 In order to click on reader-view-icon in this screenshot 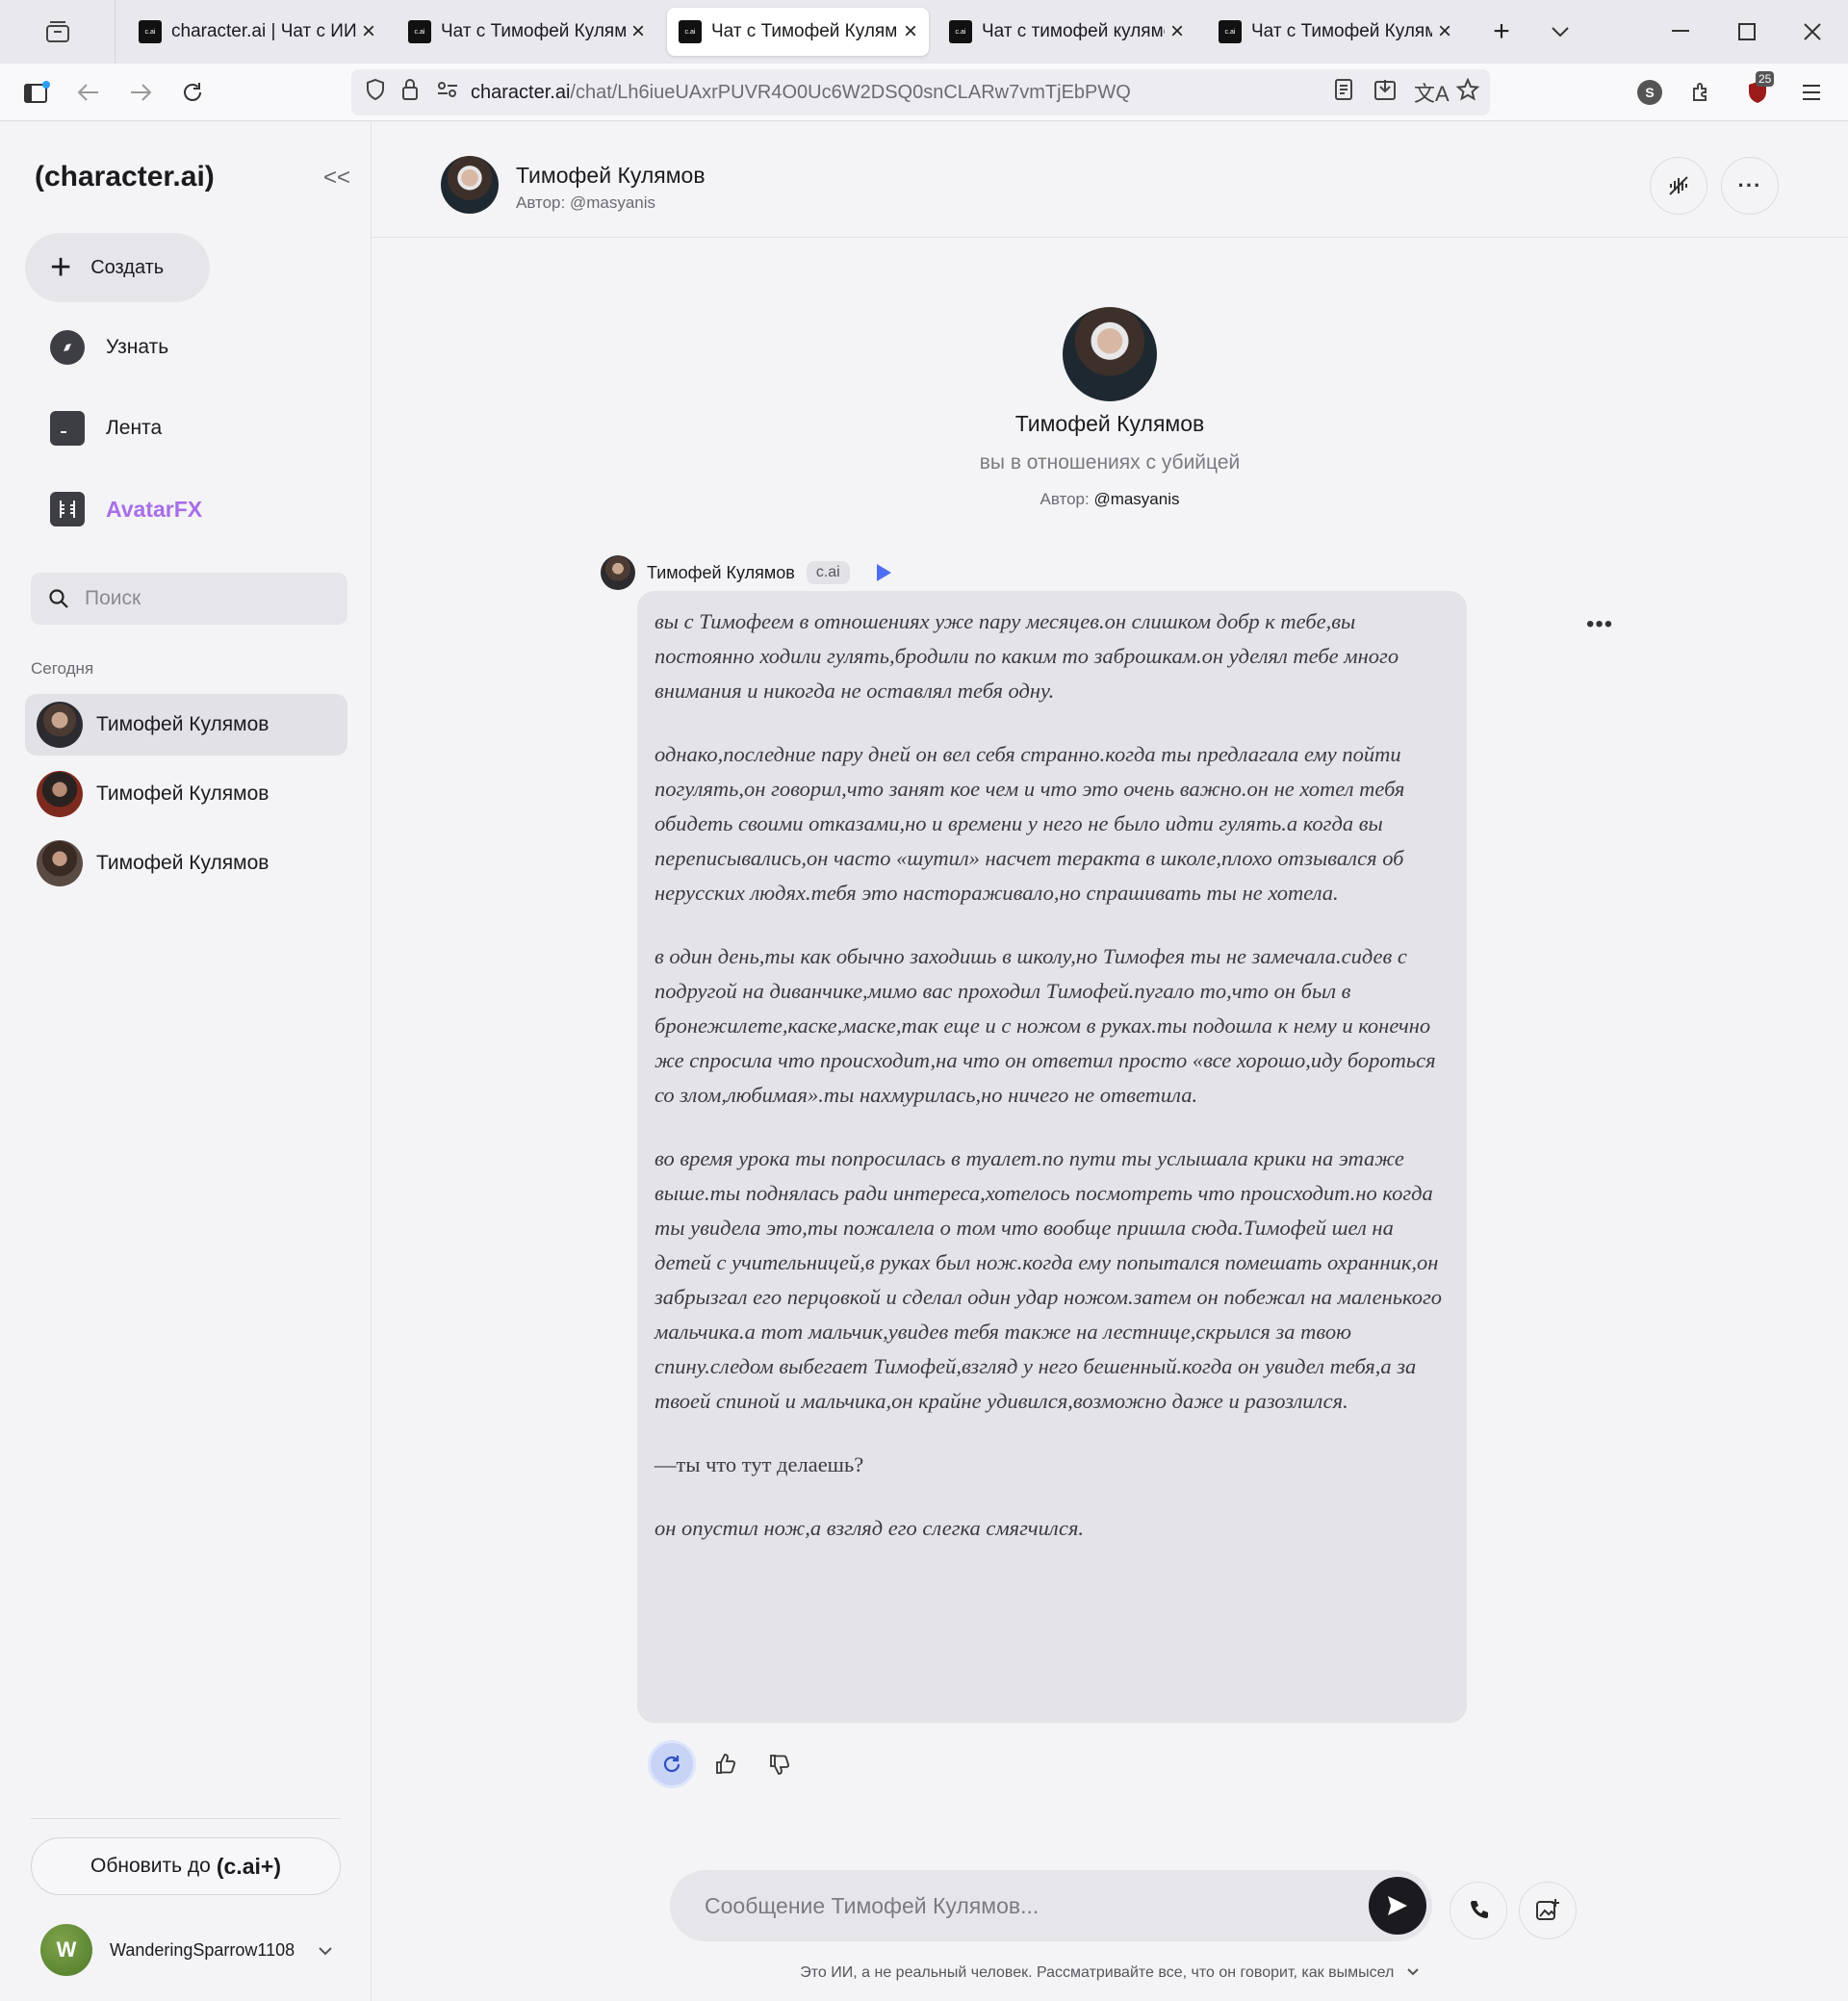, I will do `click(1343, 93)`.